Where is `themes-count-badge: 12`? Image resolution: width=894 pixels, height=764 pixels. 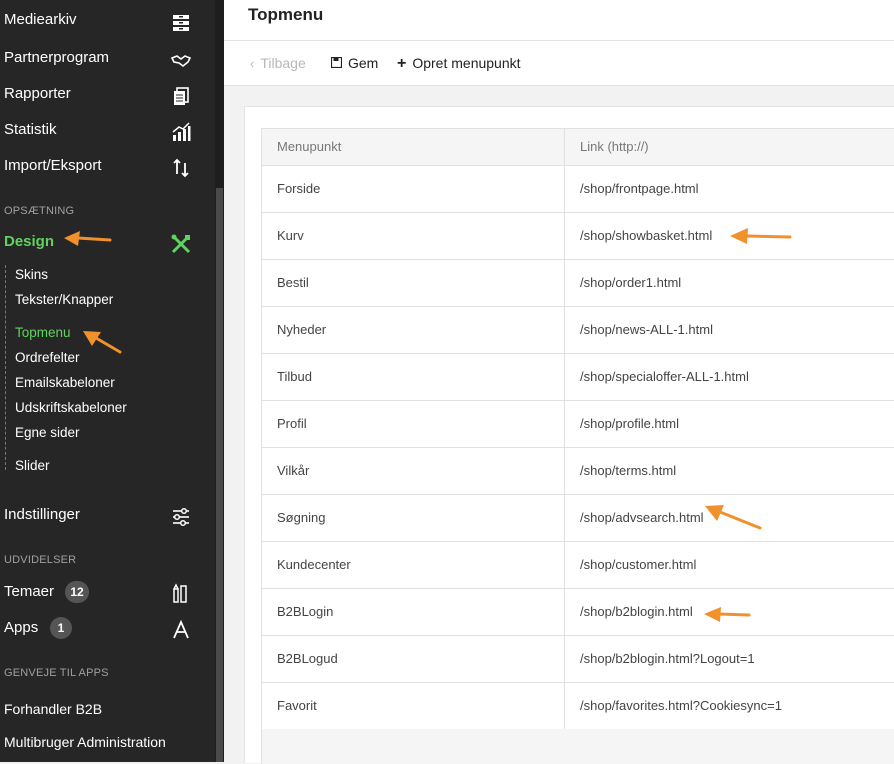
themes-count-badge: 12 is located at coordinates (77, 592).